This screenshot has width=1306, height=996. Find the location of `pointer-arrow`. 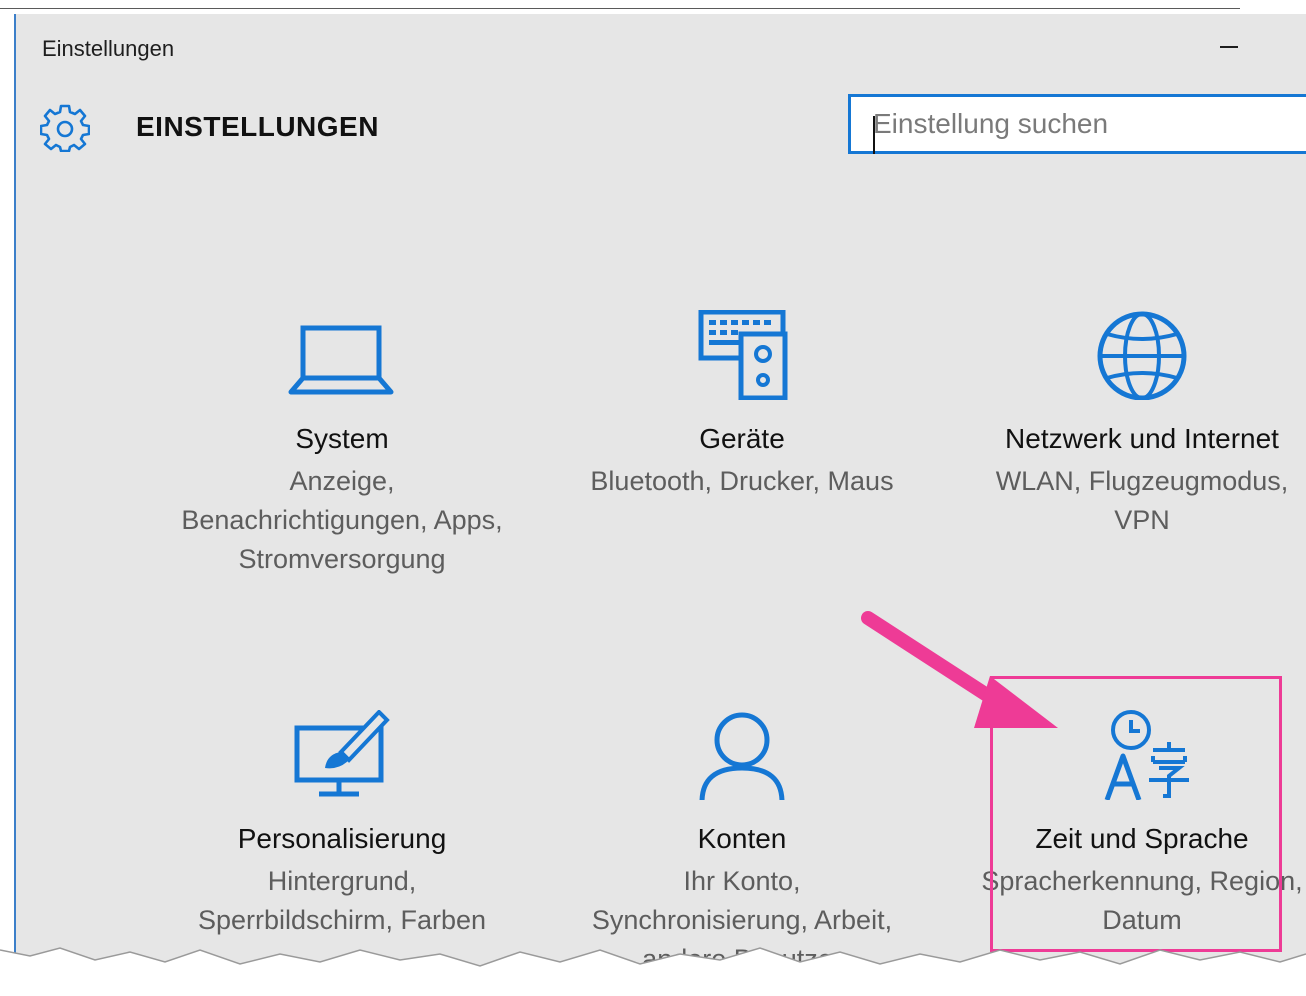

pointer-arrow is located at coordinates (959, 669).